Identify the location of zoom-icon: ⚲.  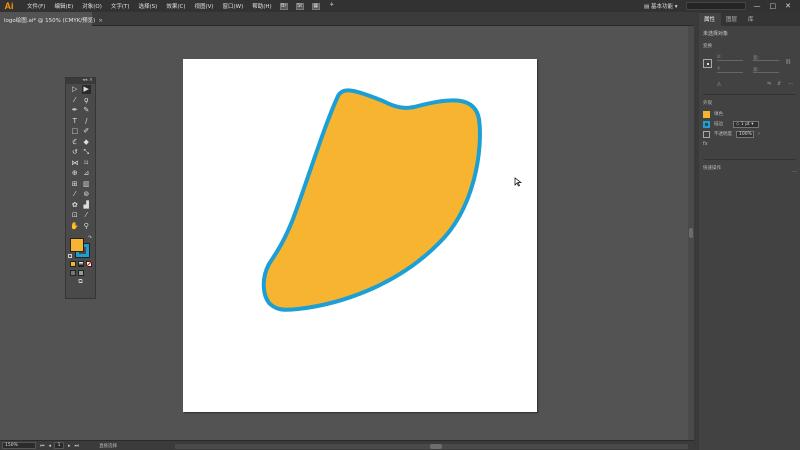
(86, 225).